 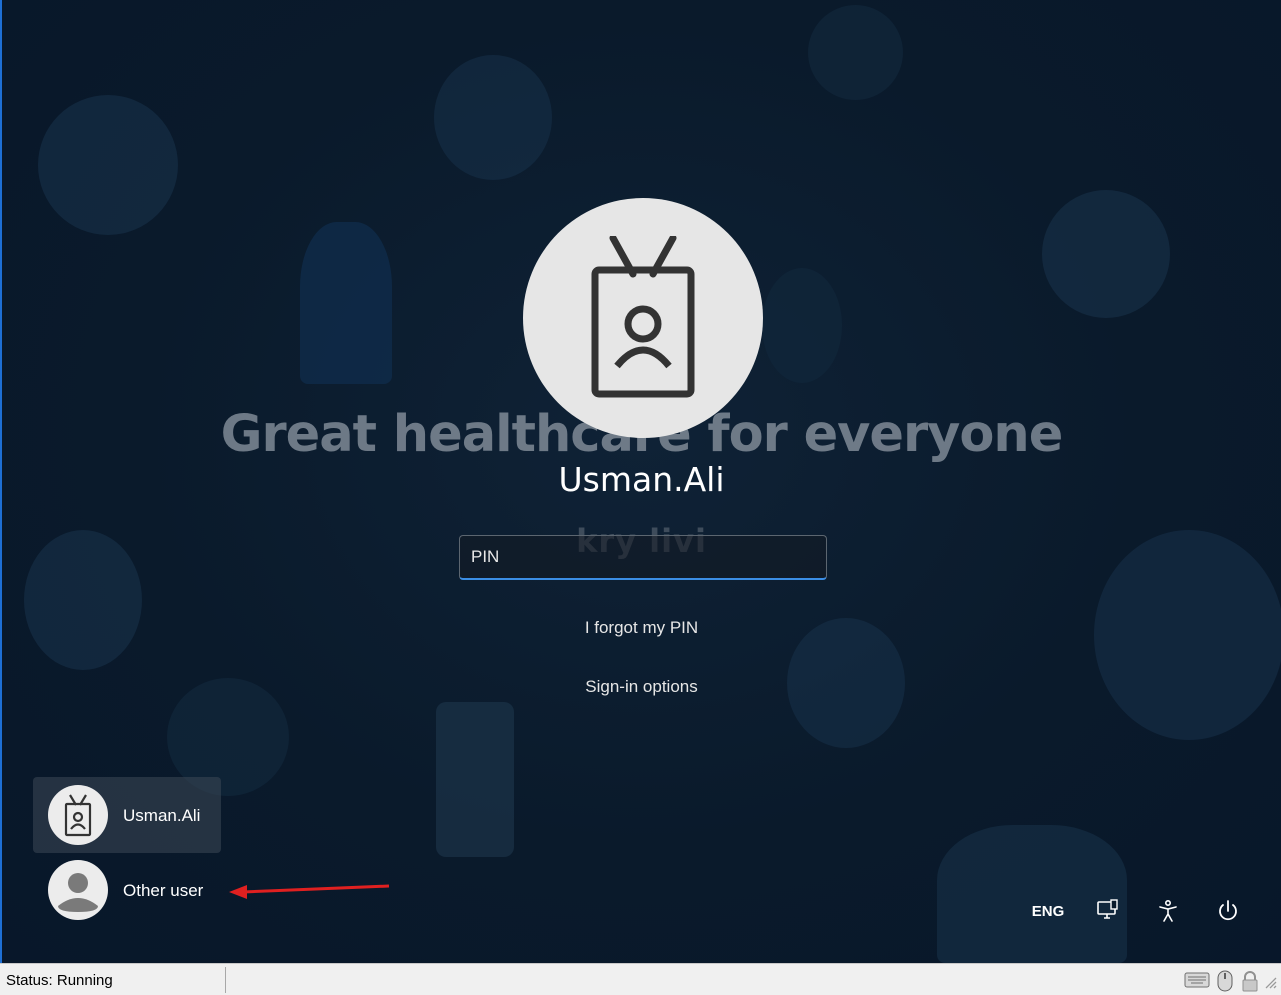 I want to click on decor-knee, so click(x=802, y=325).